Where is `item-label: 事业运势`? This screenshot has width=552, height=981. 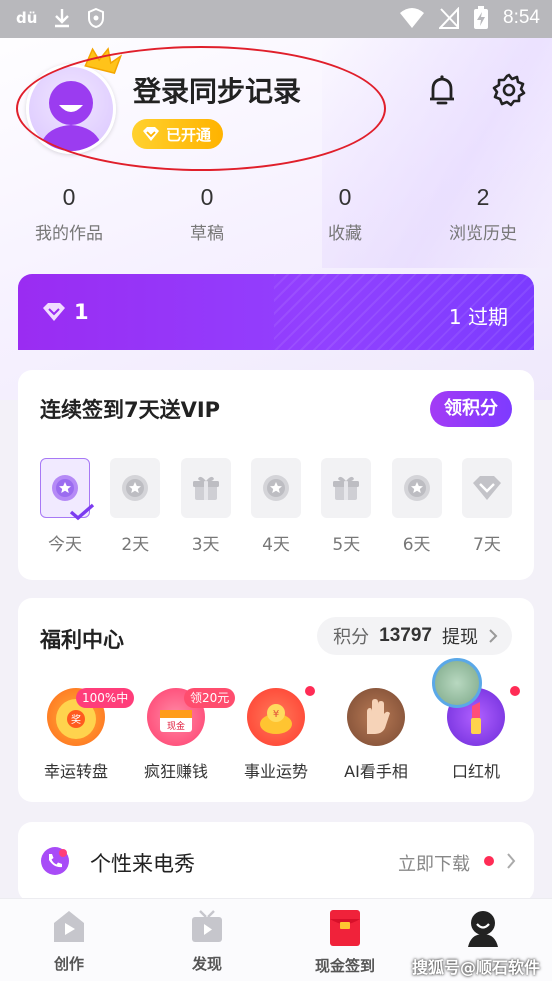
item-label: 事业运势 is located at coordinates (275, 771).